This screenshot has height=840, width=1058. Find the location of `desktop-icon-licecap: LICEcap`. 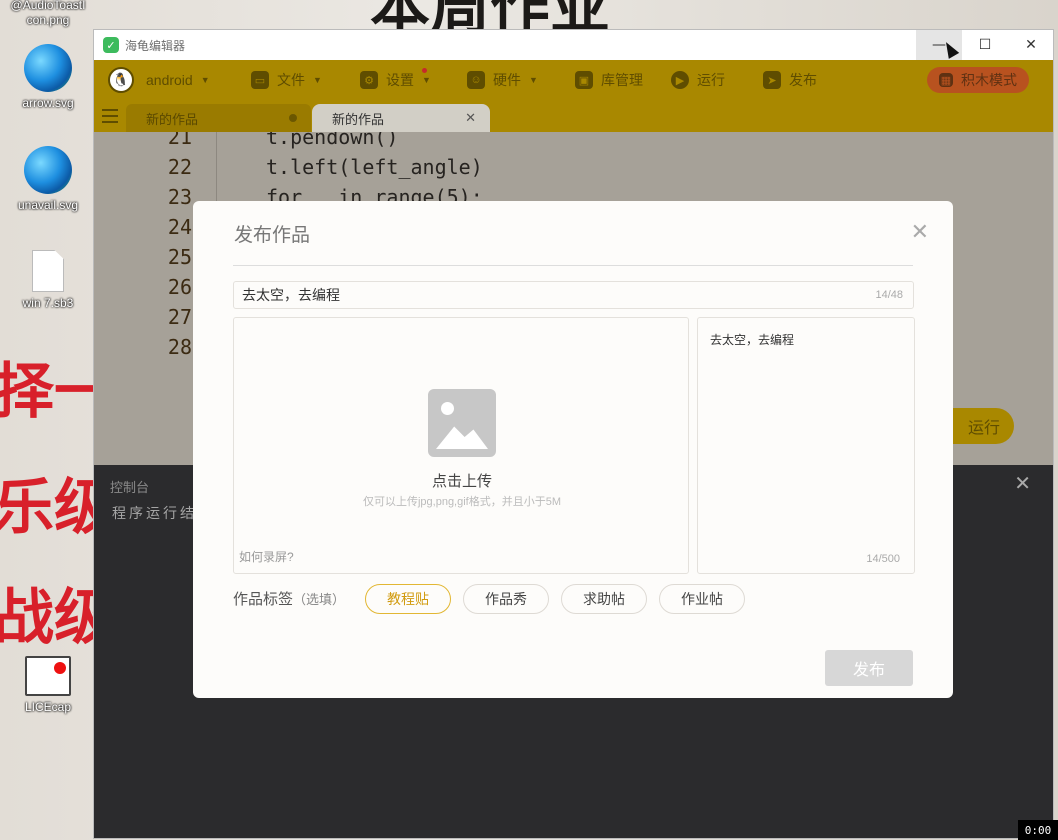

desktop-icon-licecap: LICEcap is located at coordinates (48, 685).